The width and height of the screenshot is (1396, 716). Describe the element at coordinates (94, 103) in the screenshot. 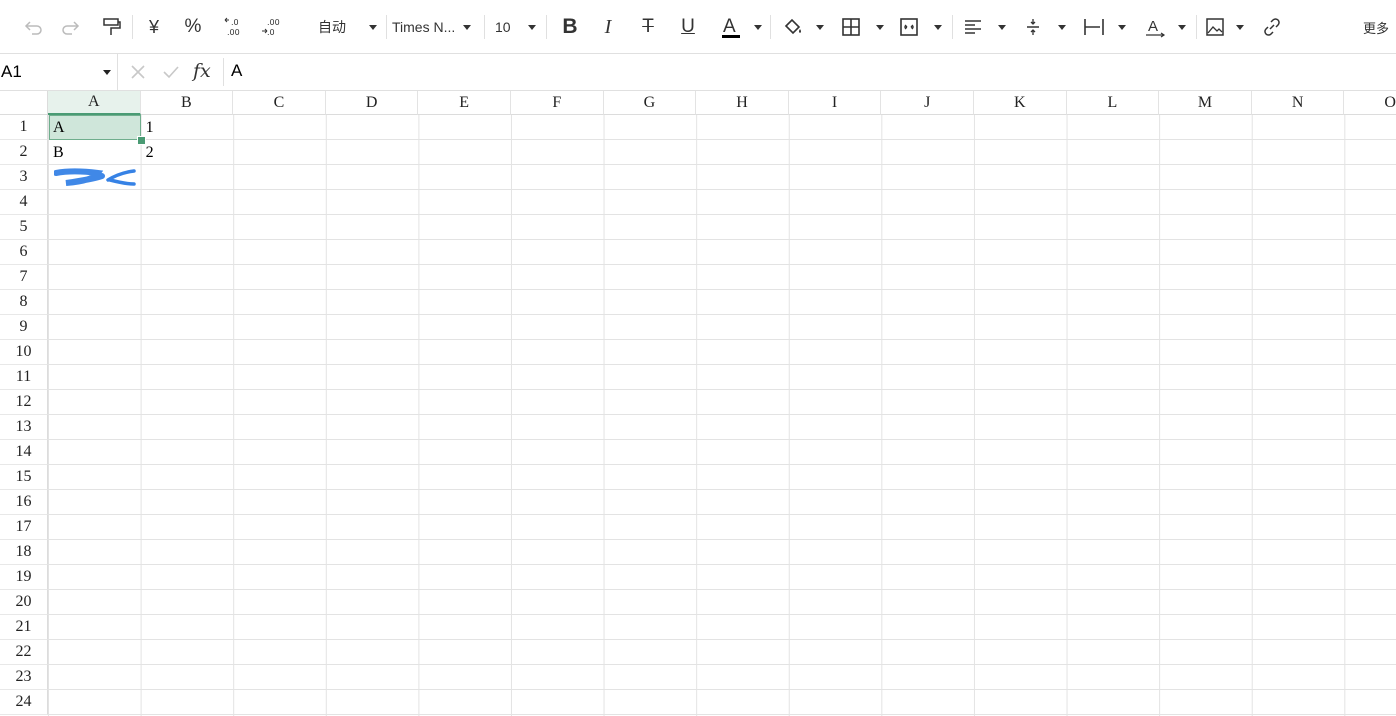

I see `column-header-a: A` at that location.